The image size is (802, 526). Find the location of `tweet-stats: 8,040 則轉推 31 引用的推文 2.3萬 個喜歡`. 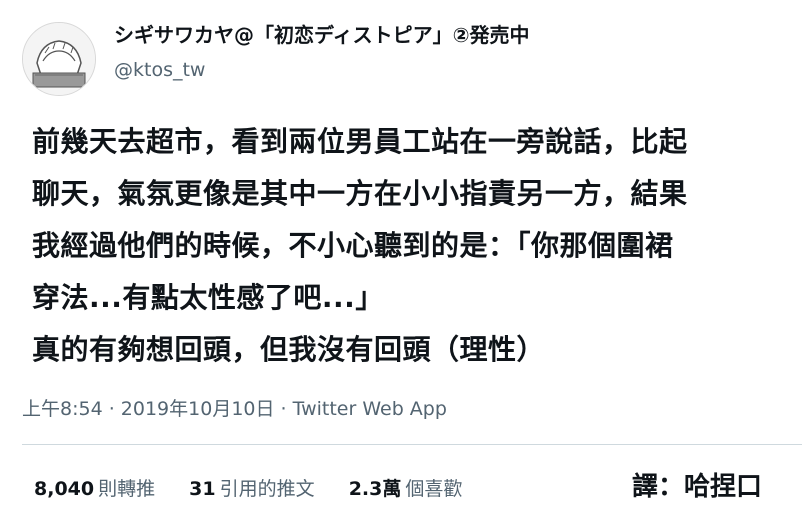

tweet-stats: 8,040 則轉推 31 引用的推文 2.3萬 個喜歡 is located at coordinates (262, 487).